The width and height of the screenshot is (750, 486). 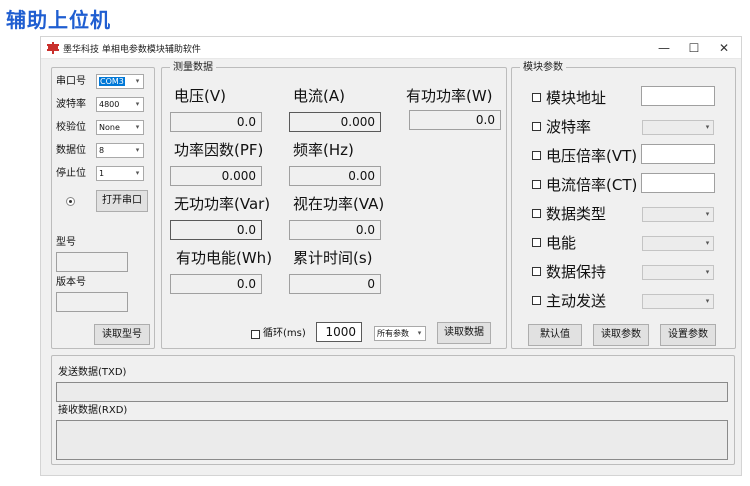 I want to click on rxd-field, so click(x=392, y=440).